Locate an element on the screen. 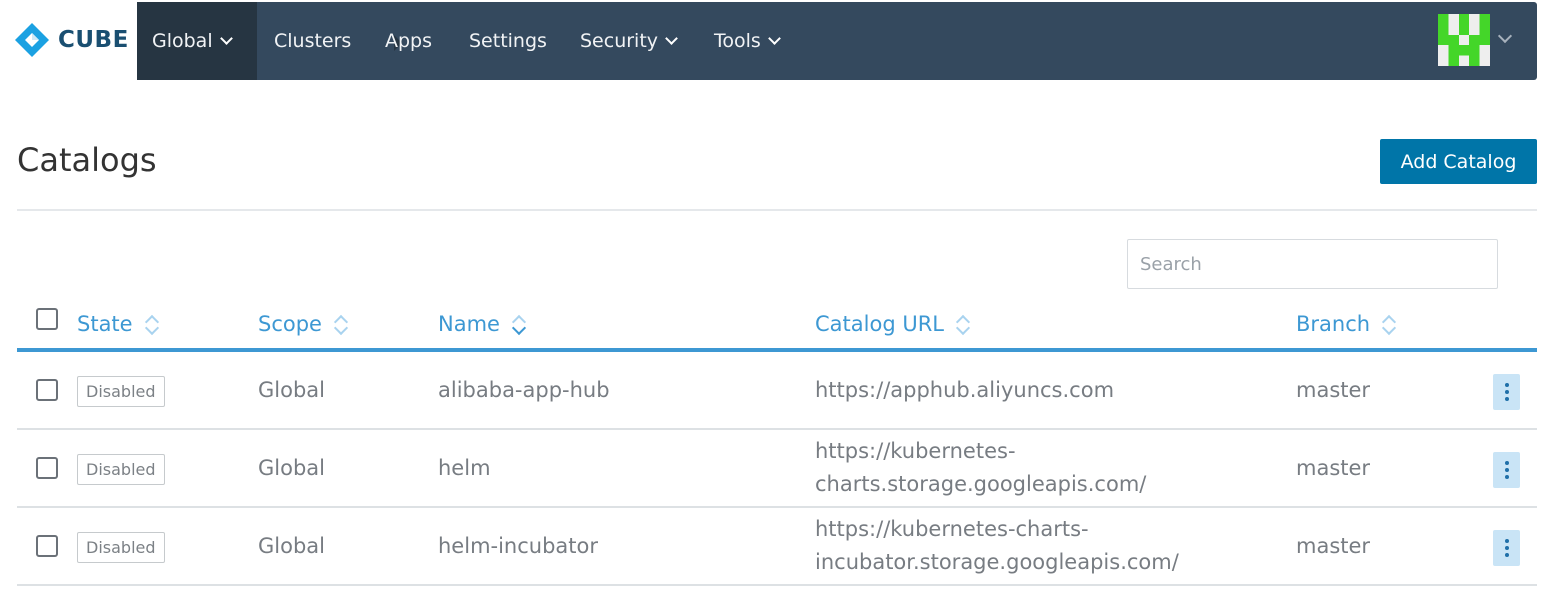 This screenshot has height=600, width=1550. page-title: Catalogs is located at coordinates (87, 160).